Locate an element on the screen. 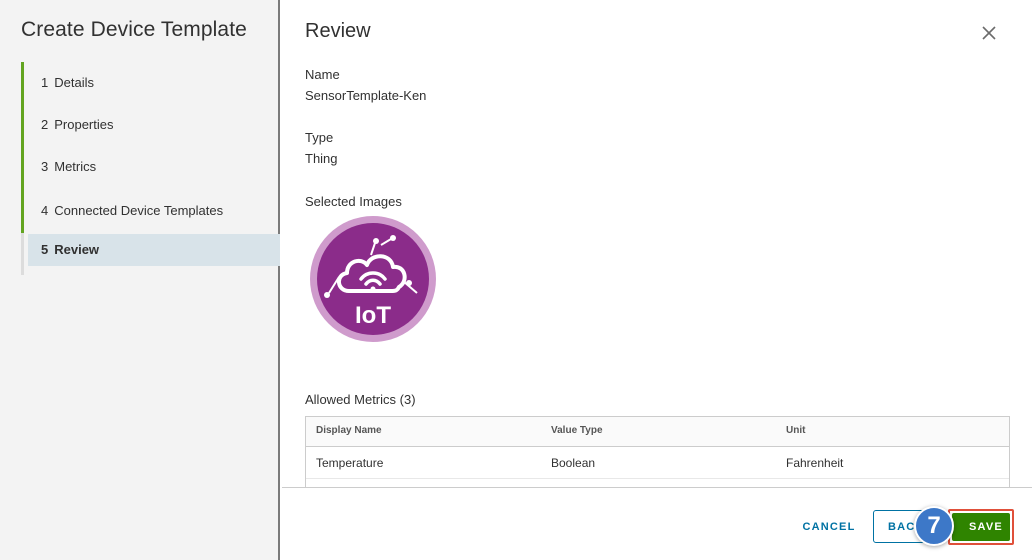 The height and width of the screenshot is (560, 1032). column-header-display-name: Display Name is located at coordinates (423, 431).